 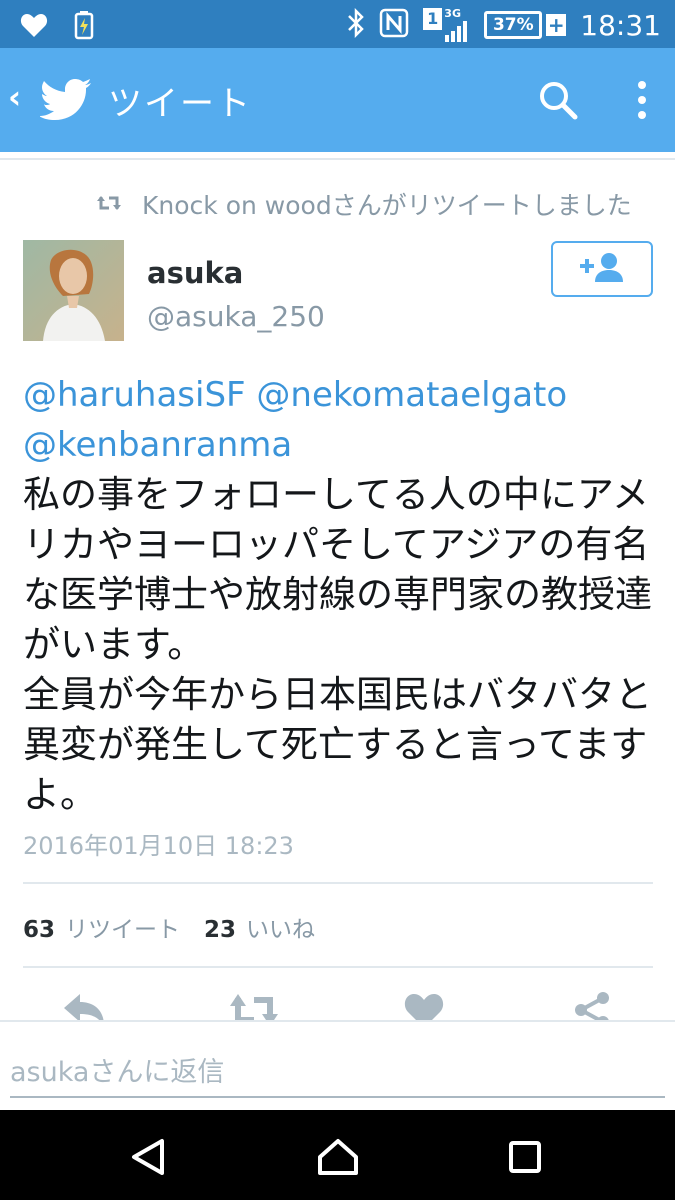 I want to click on bluetooth-icon, so click(x=356, y=24).